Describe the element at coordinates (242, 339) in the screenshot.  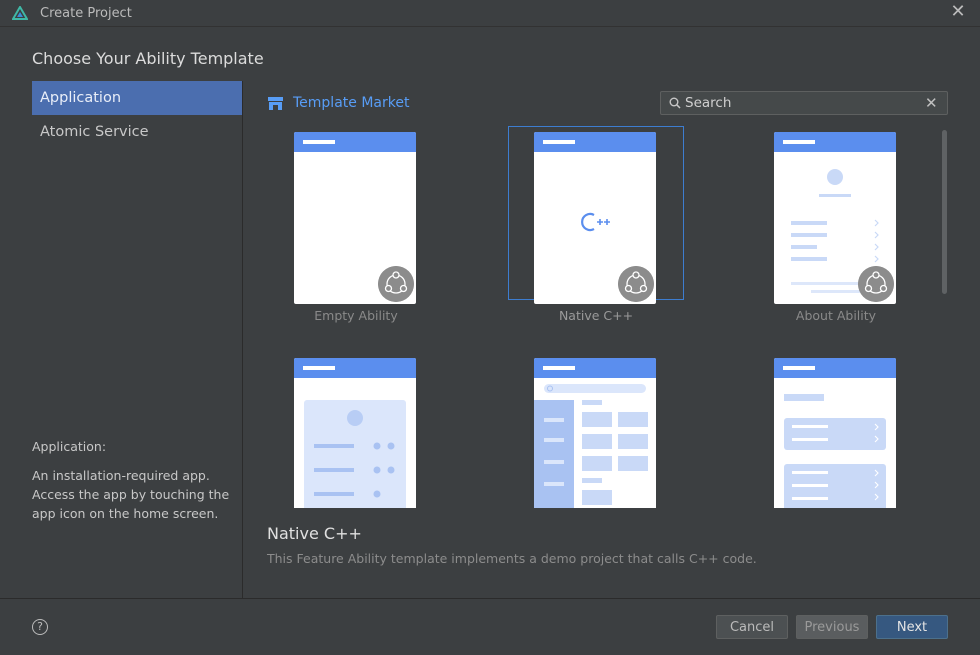
I see `vertical-divider` at that location.